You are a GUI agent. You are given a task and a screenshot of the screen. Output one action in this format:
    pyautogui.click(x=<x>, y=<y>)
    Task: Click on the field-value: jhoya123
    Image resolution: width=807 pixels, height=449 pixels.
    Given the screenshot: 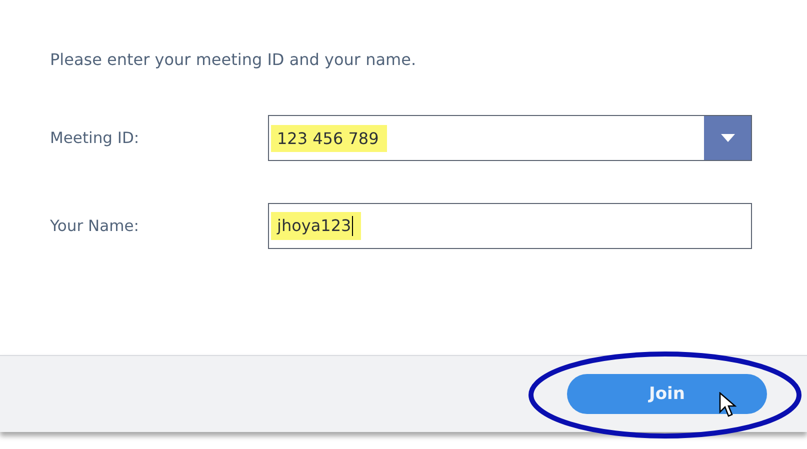 What is the action you would take?
    pyautogui.click(x=316, y=226)
    